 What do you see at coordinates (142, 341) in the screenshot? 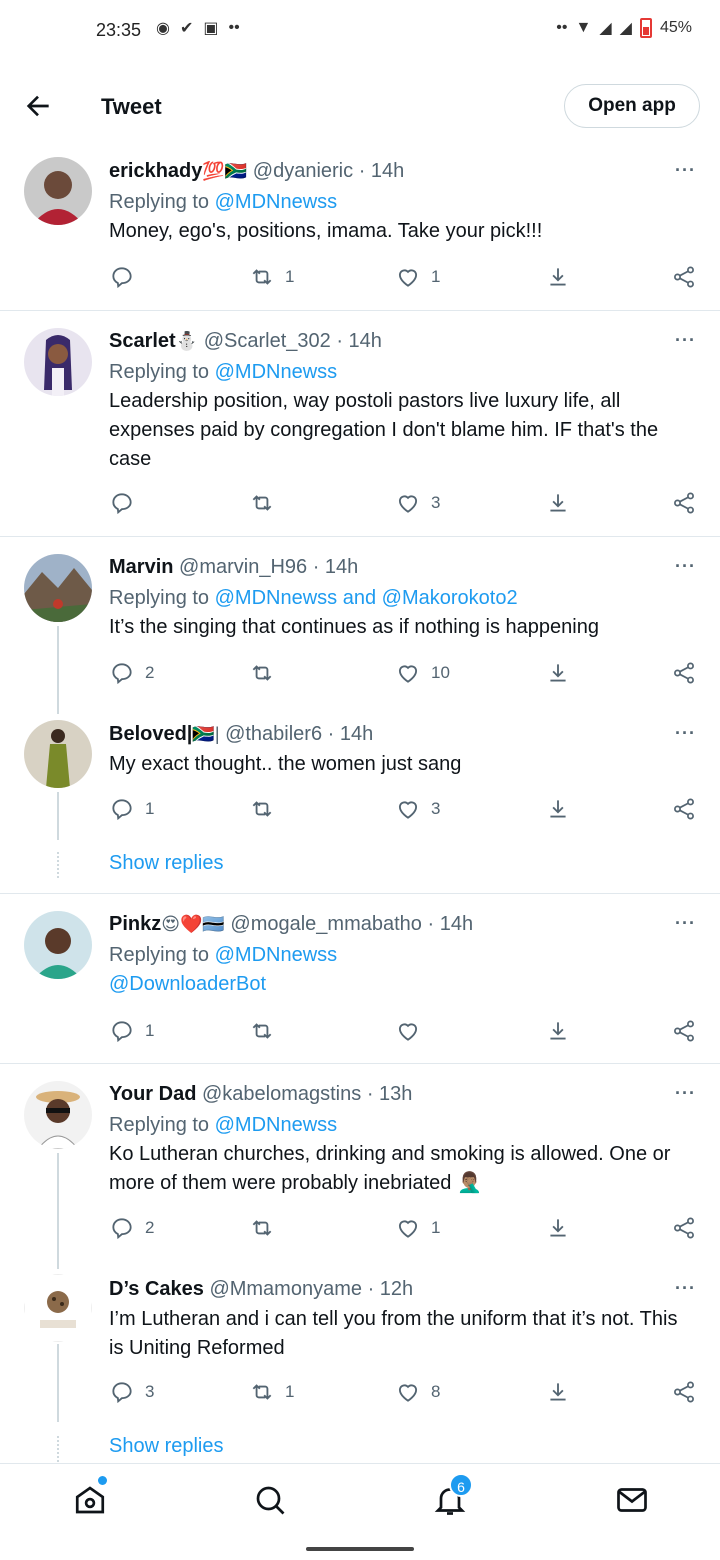
I see `user-name: Scarlet` at bounding box center [142, 341].